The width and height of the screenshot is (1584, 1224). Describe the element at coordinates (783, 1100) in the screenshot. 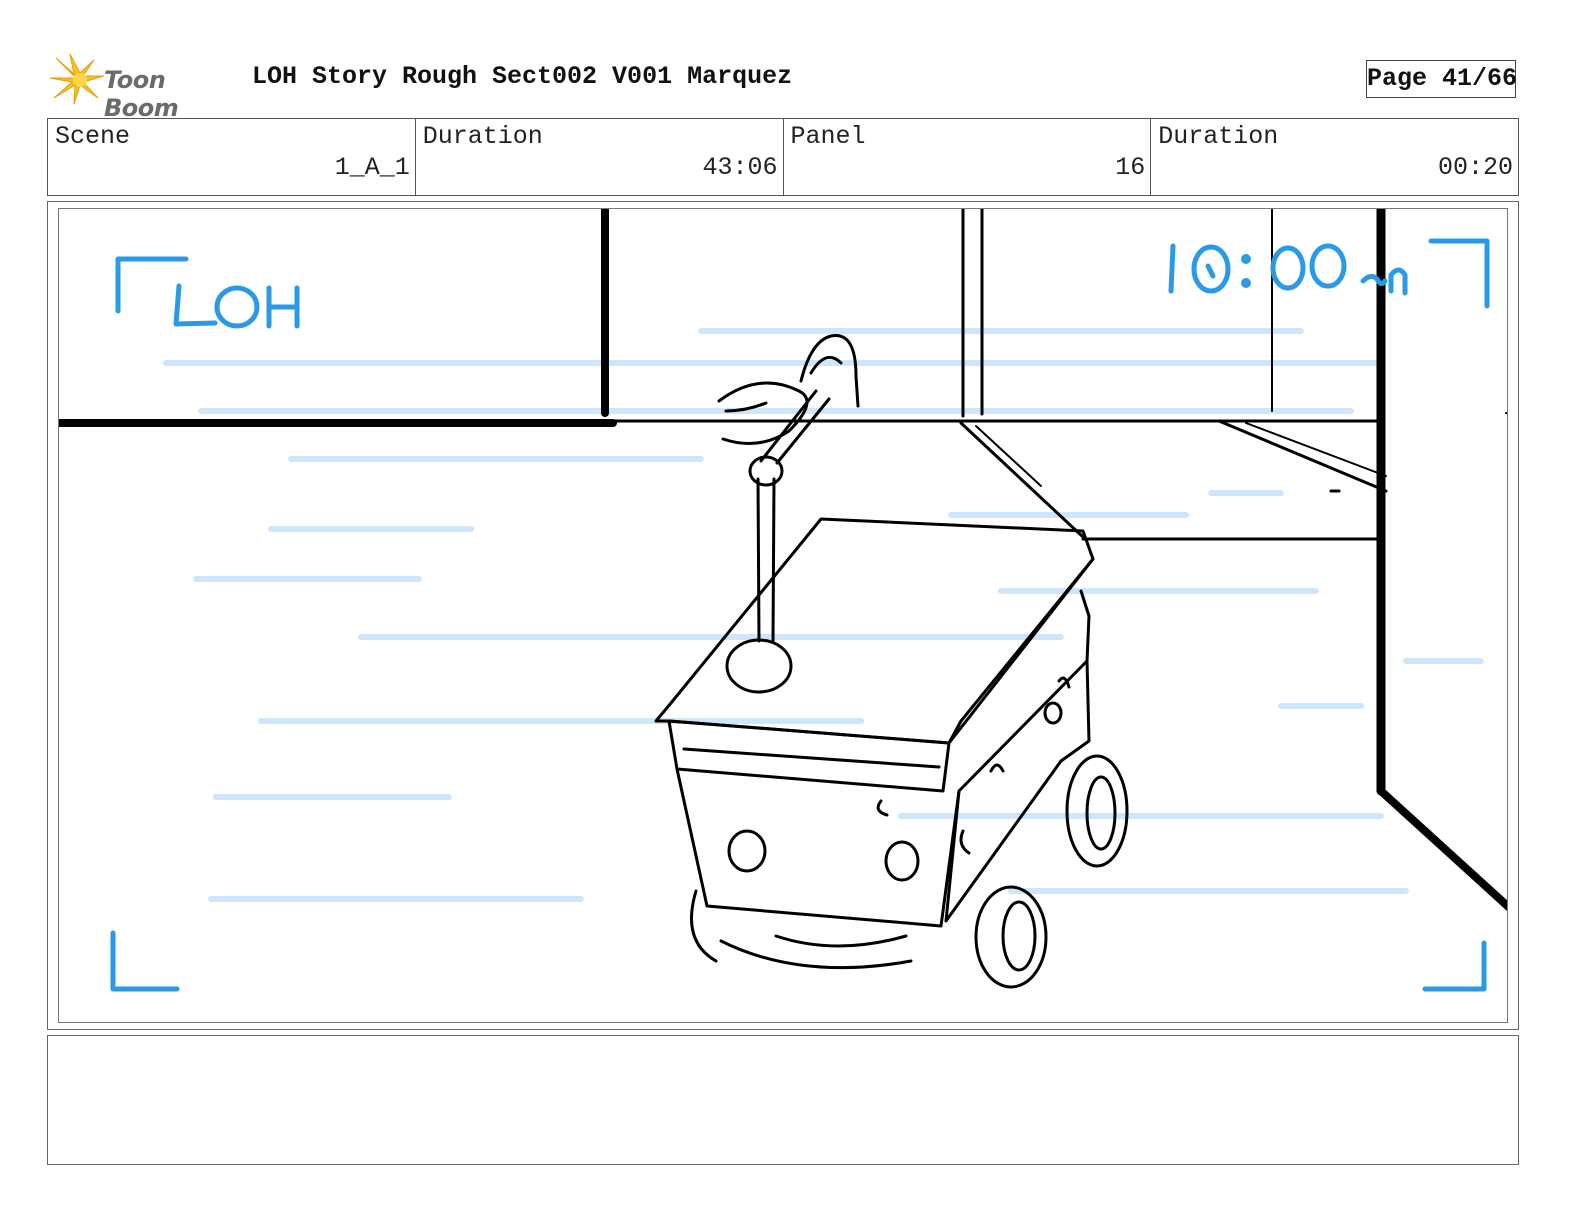

I see `panel-notes` at that location.